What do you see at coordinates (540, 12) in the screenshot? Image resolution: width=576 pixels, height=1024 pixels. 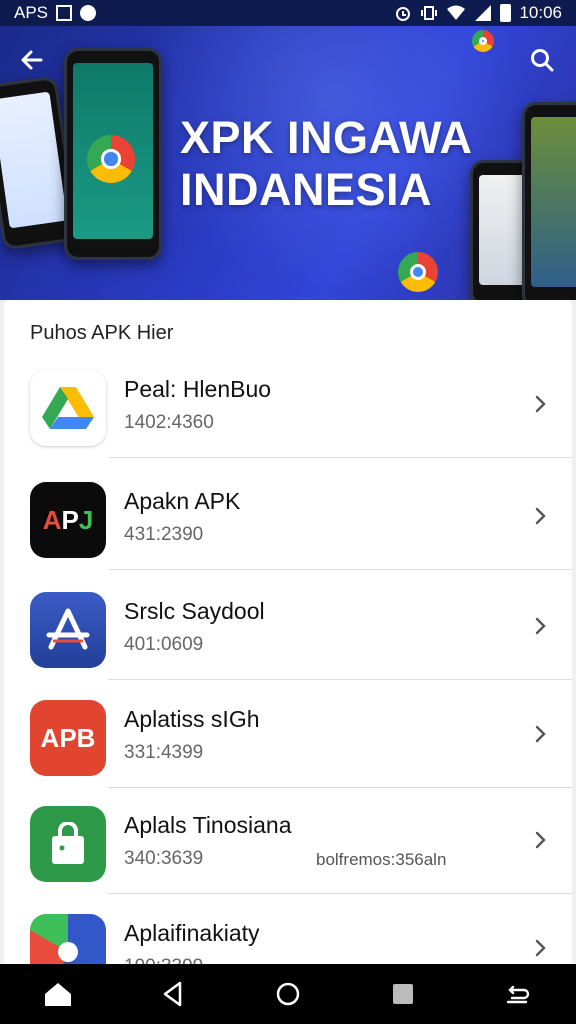 I see `clock-time: 10:06` at bounding box center [540, 12].